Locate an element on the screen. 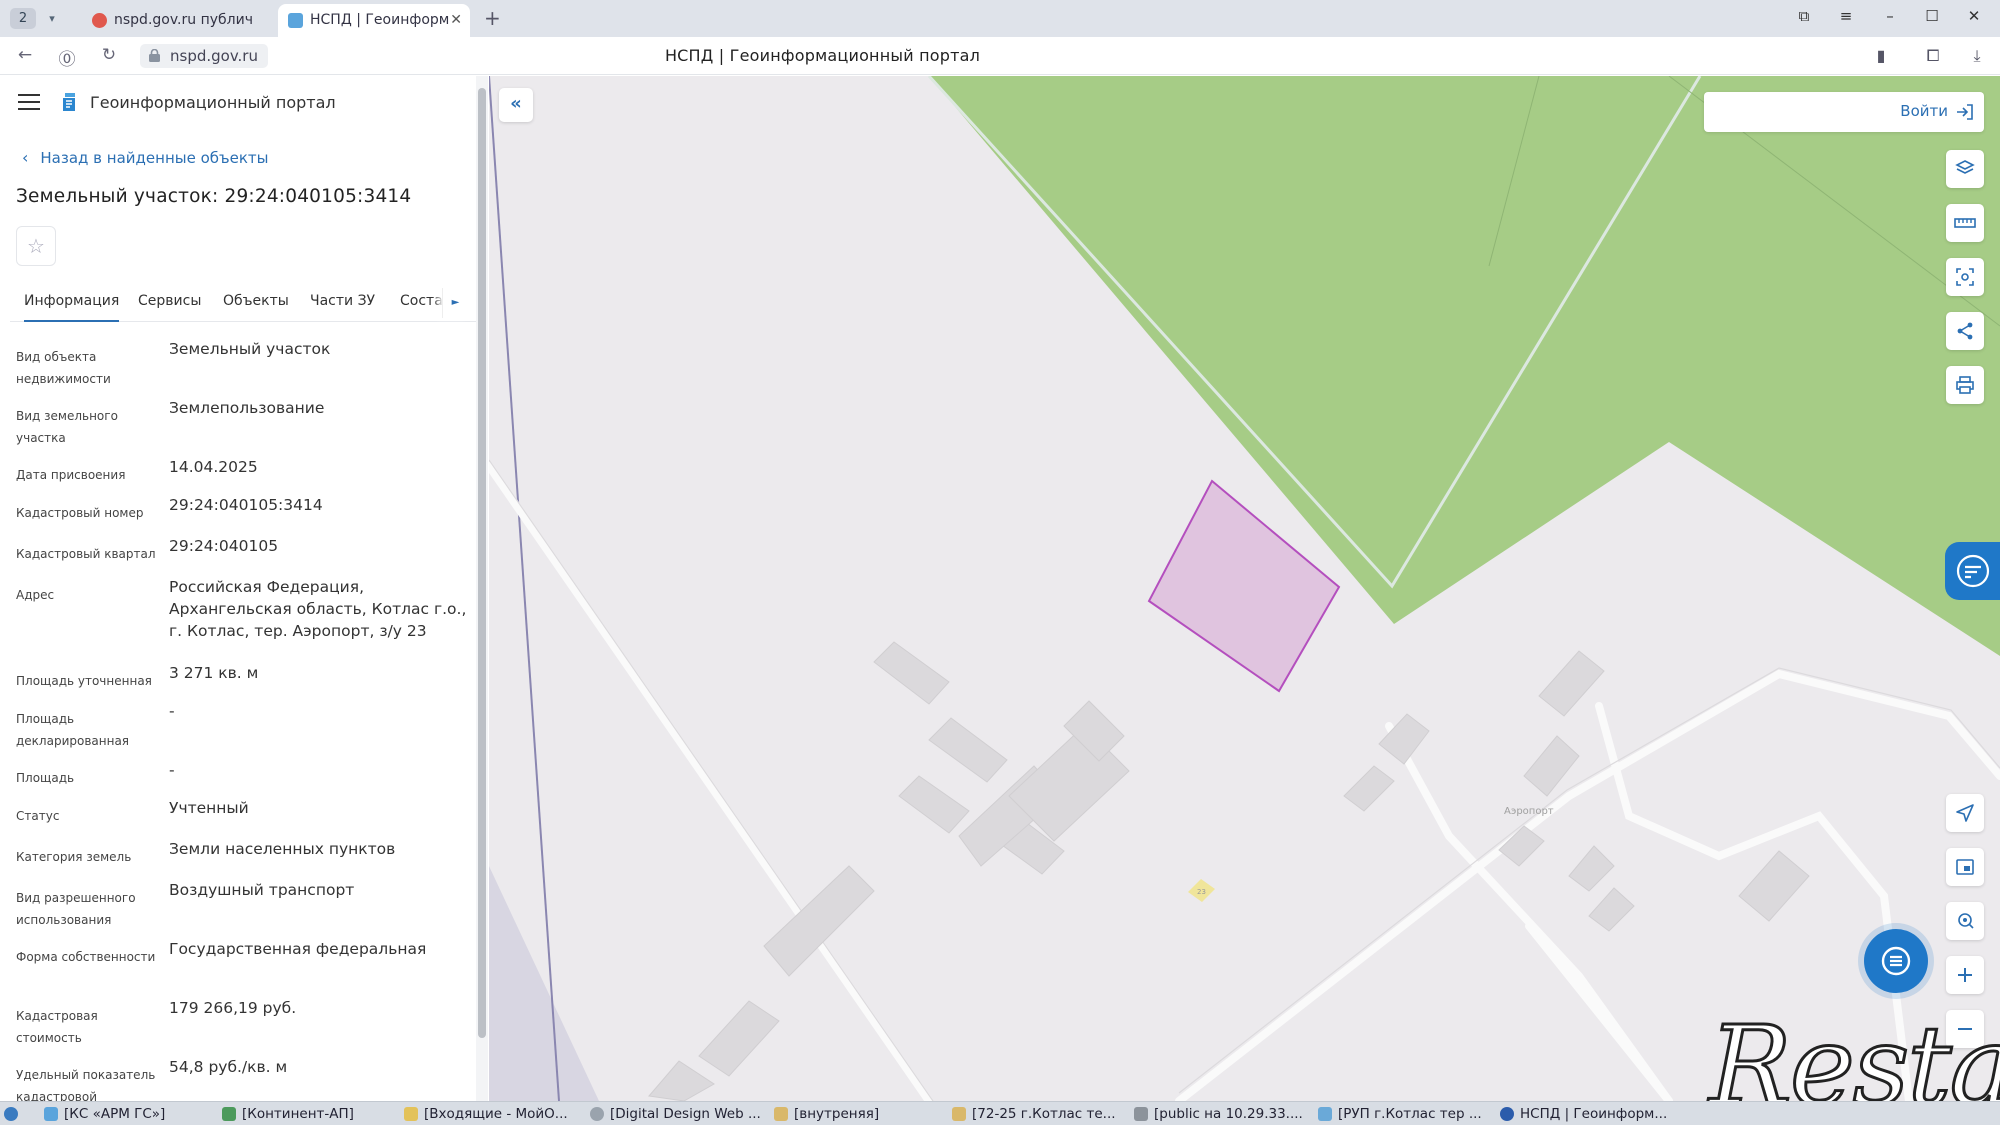  portal-name: Геоинформационный портал is located at coordinates (213, 102).